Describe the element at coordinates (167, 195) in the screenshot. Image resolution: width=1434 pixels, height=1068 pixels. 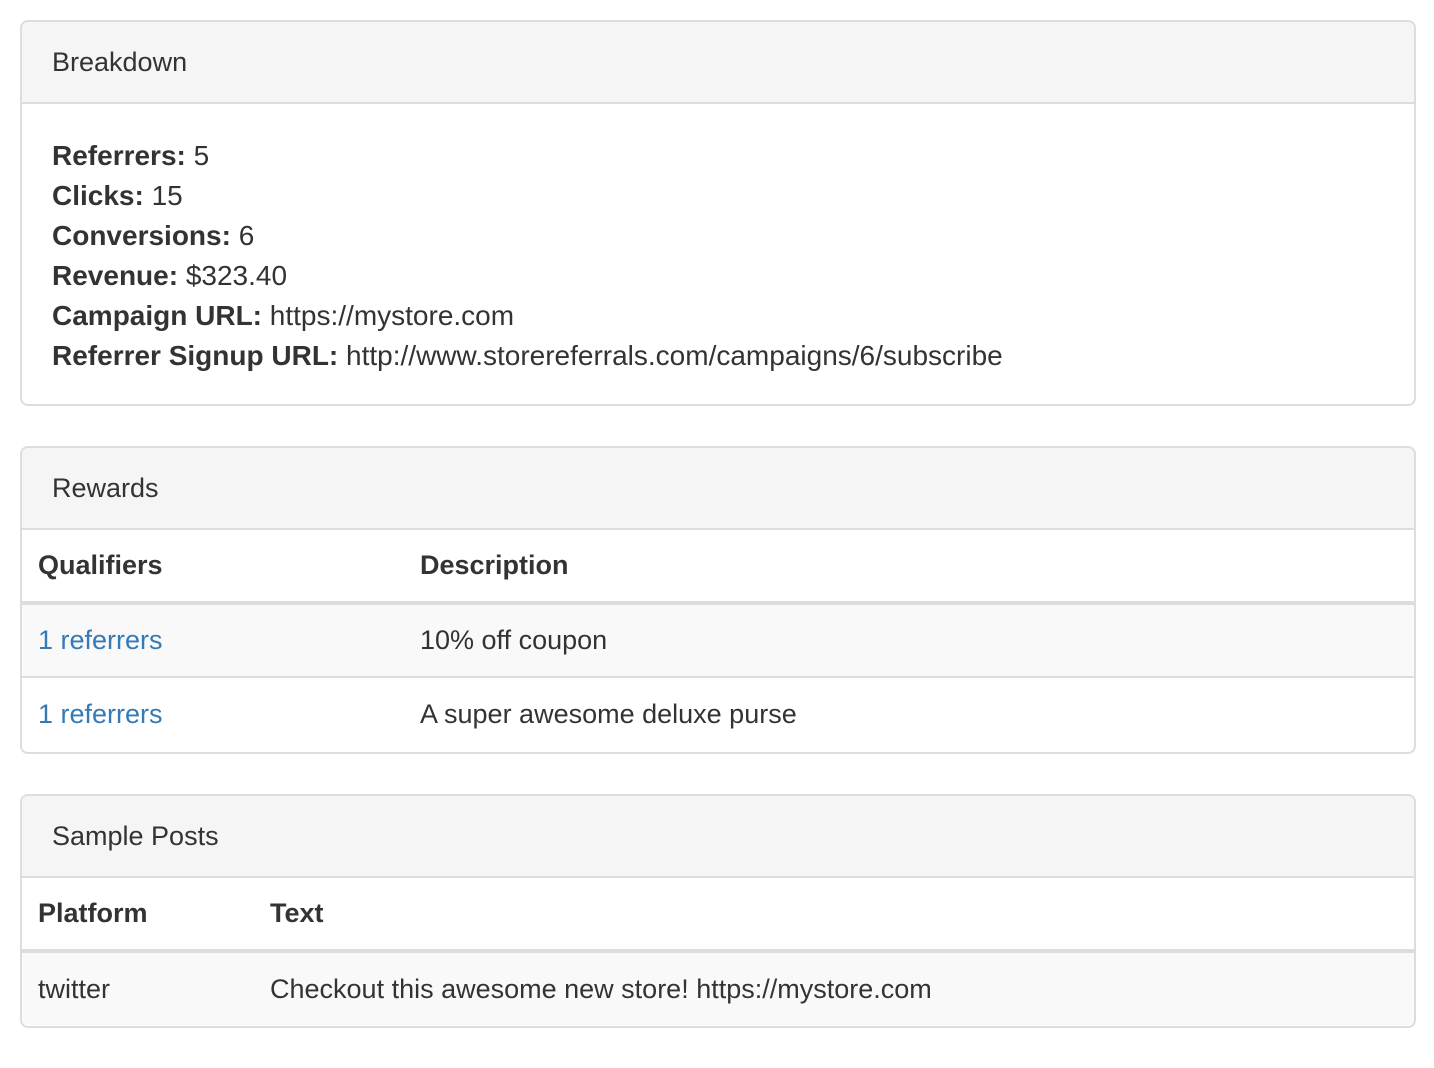
I see `stat-value: 15` at that location.